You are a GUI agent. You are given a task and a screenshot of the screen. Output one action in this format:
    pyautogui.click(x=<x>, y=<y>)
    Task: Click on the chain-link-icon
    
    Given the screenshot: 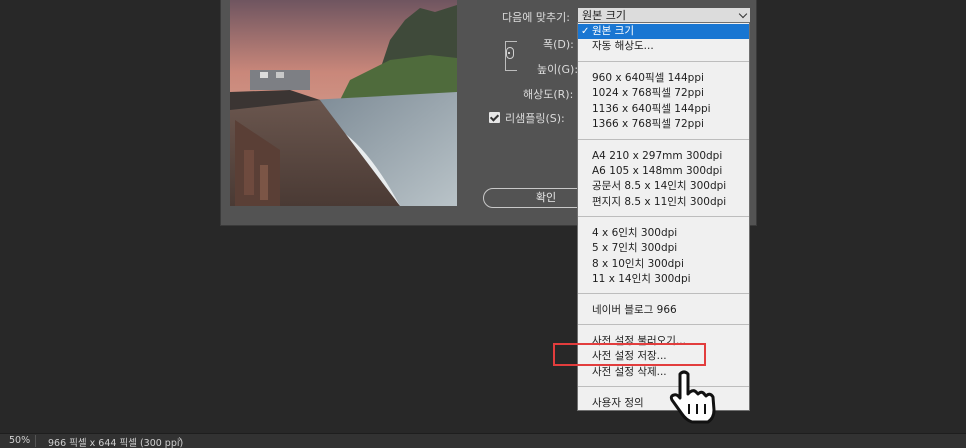 What is the action you would take?
    pyautogui.click(x=510, y=53)
    